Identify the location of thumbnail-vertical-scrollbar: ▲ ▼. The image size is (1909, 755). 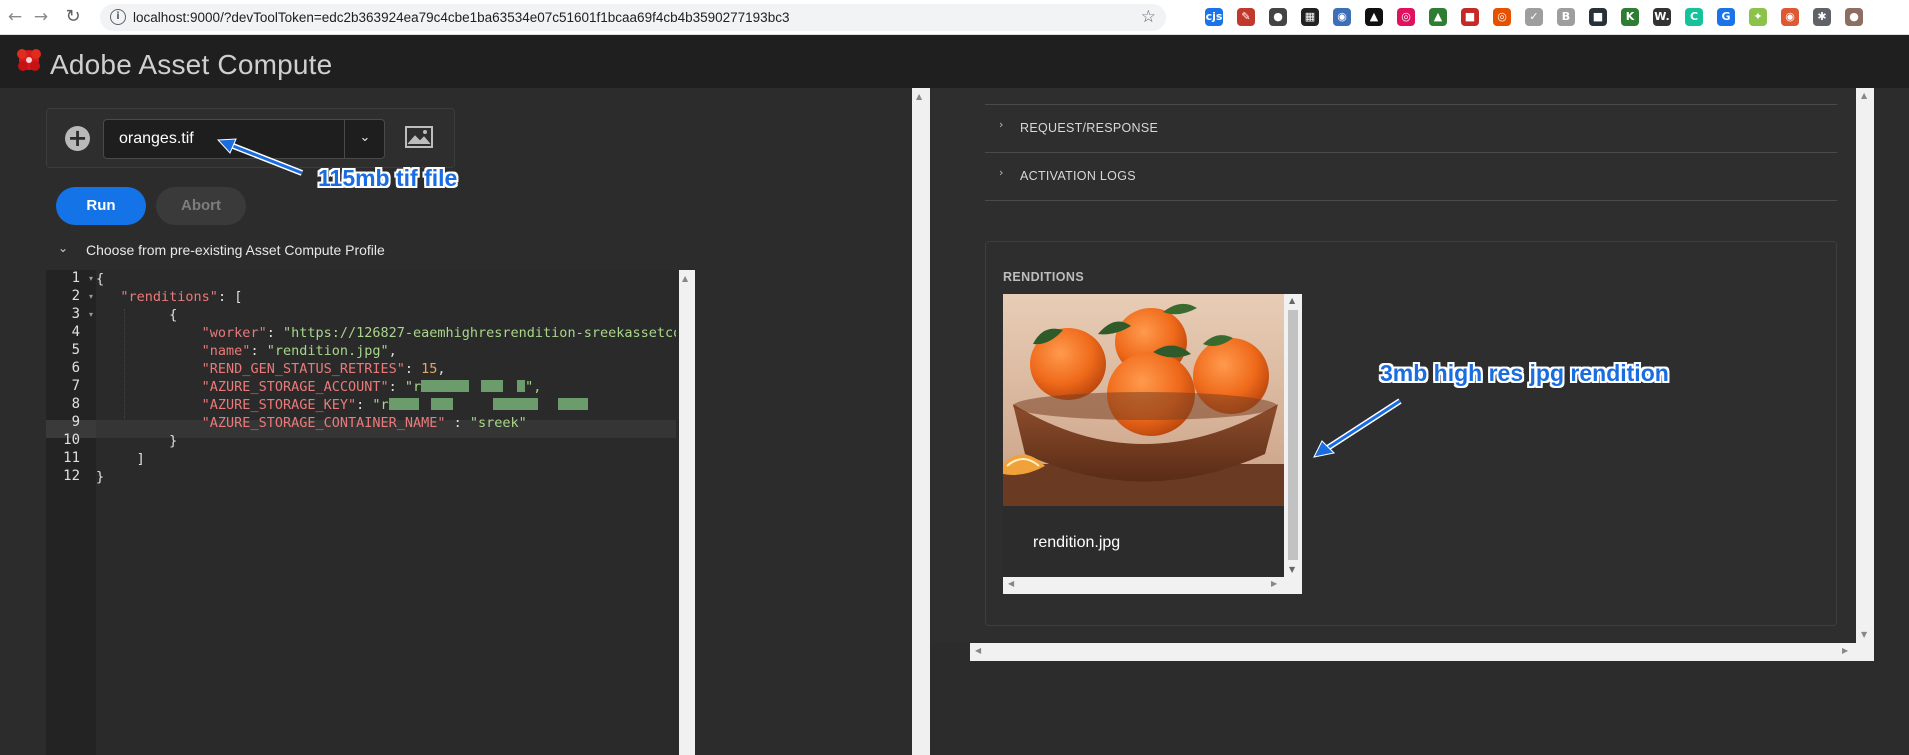
(1293, 435).